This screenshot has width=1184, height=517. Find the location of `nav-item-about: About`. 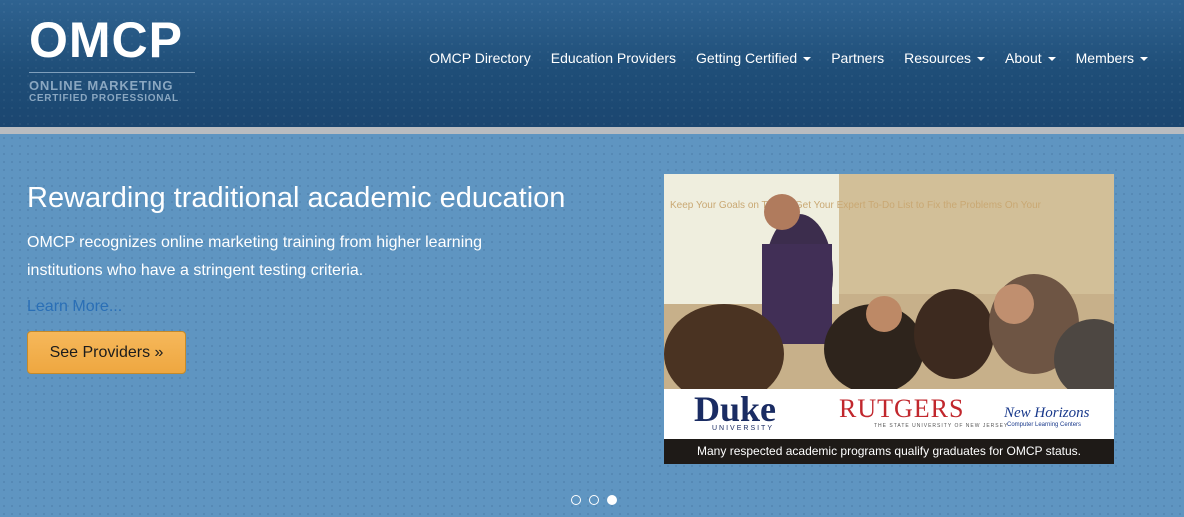

nav-item-about: About is located at coordinates (1030, 58).